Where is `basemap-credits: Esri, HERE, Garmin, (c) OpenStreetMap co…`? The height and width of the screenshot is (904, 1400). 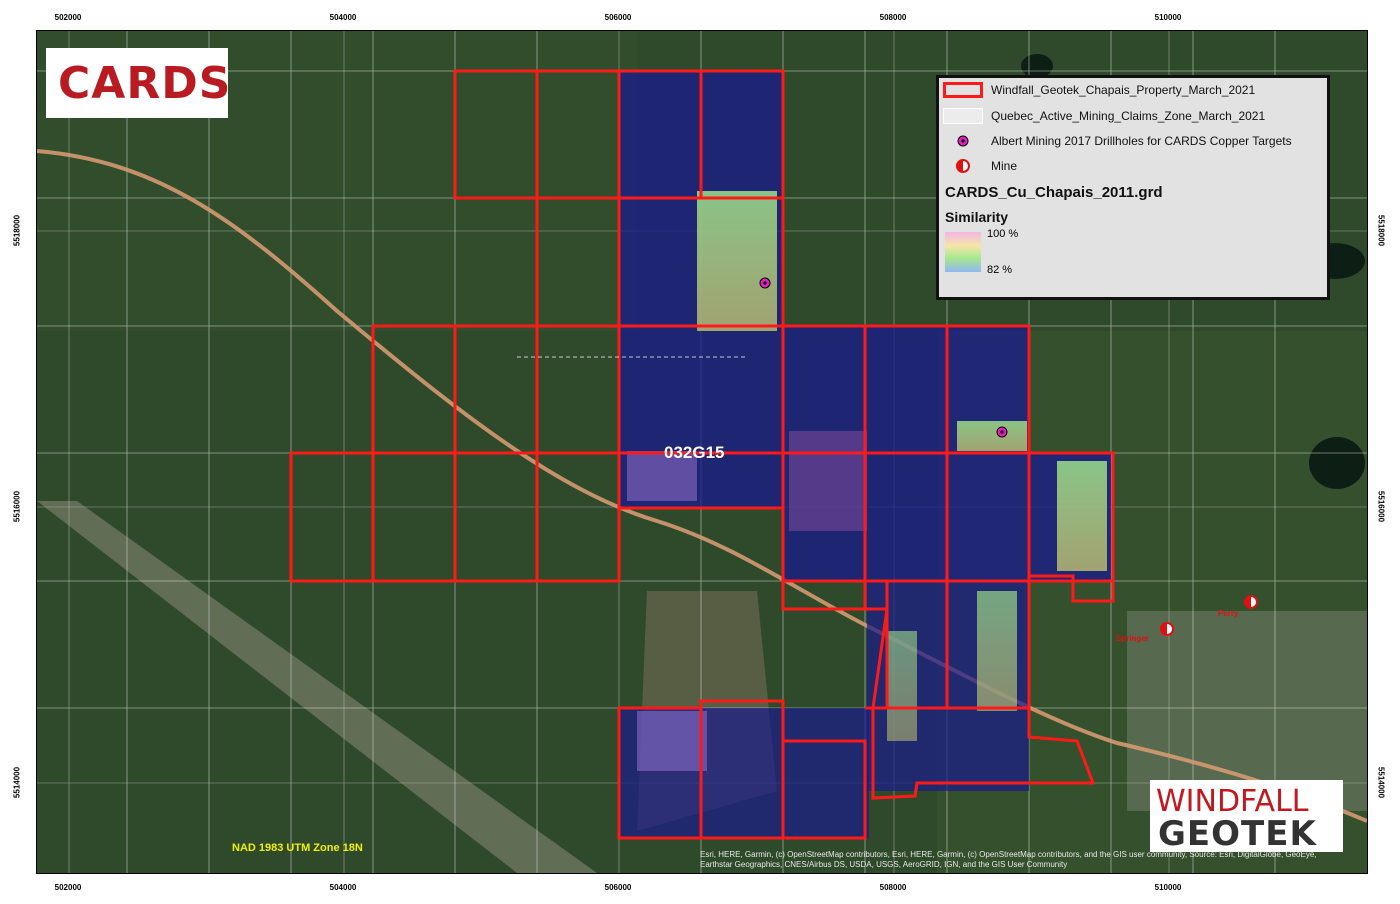
basemap-credits: Esri, HERE, Garmin, (c) OpenStreetMap co… is located at coordinates (1008, 859).